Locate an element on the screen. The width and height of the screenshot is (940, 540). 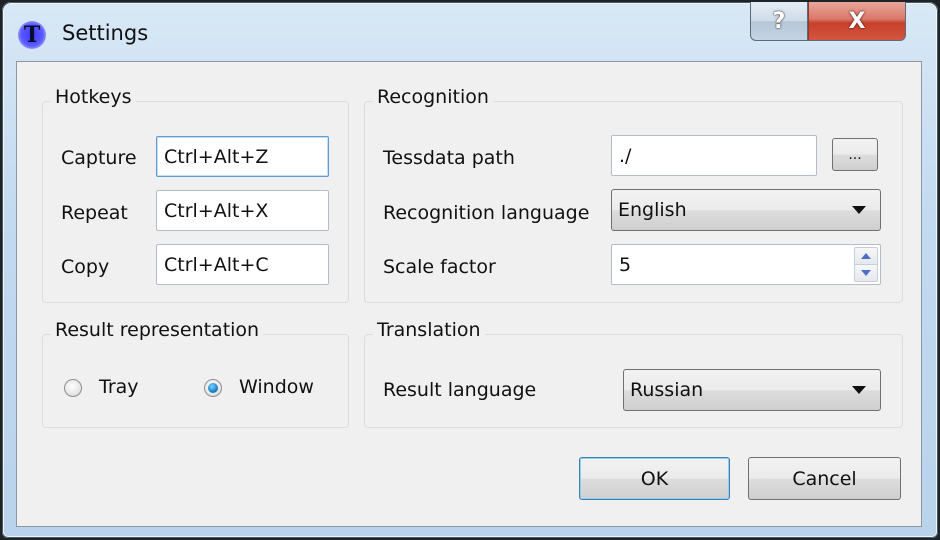
tessdata-path-label: Tessdata path is located at coordinates (449, 158).